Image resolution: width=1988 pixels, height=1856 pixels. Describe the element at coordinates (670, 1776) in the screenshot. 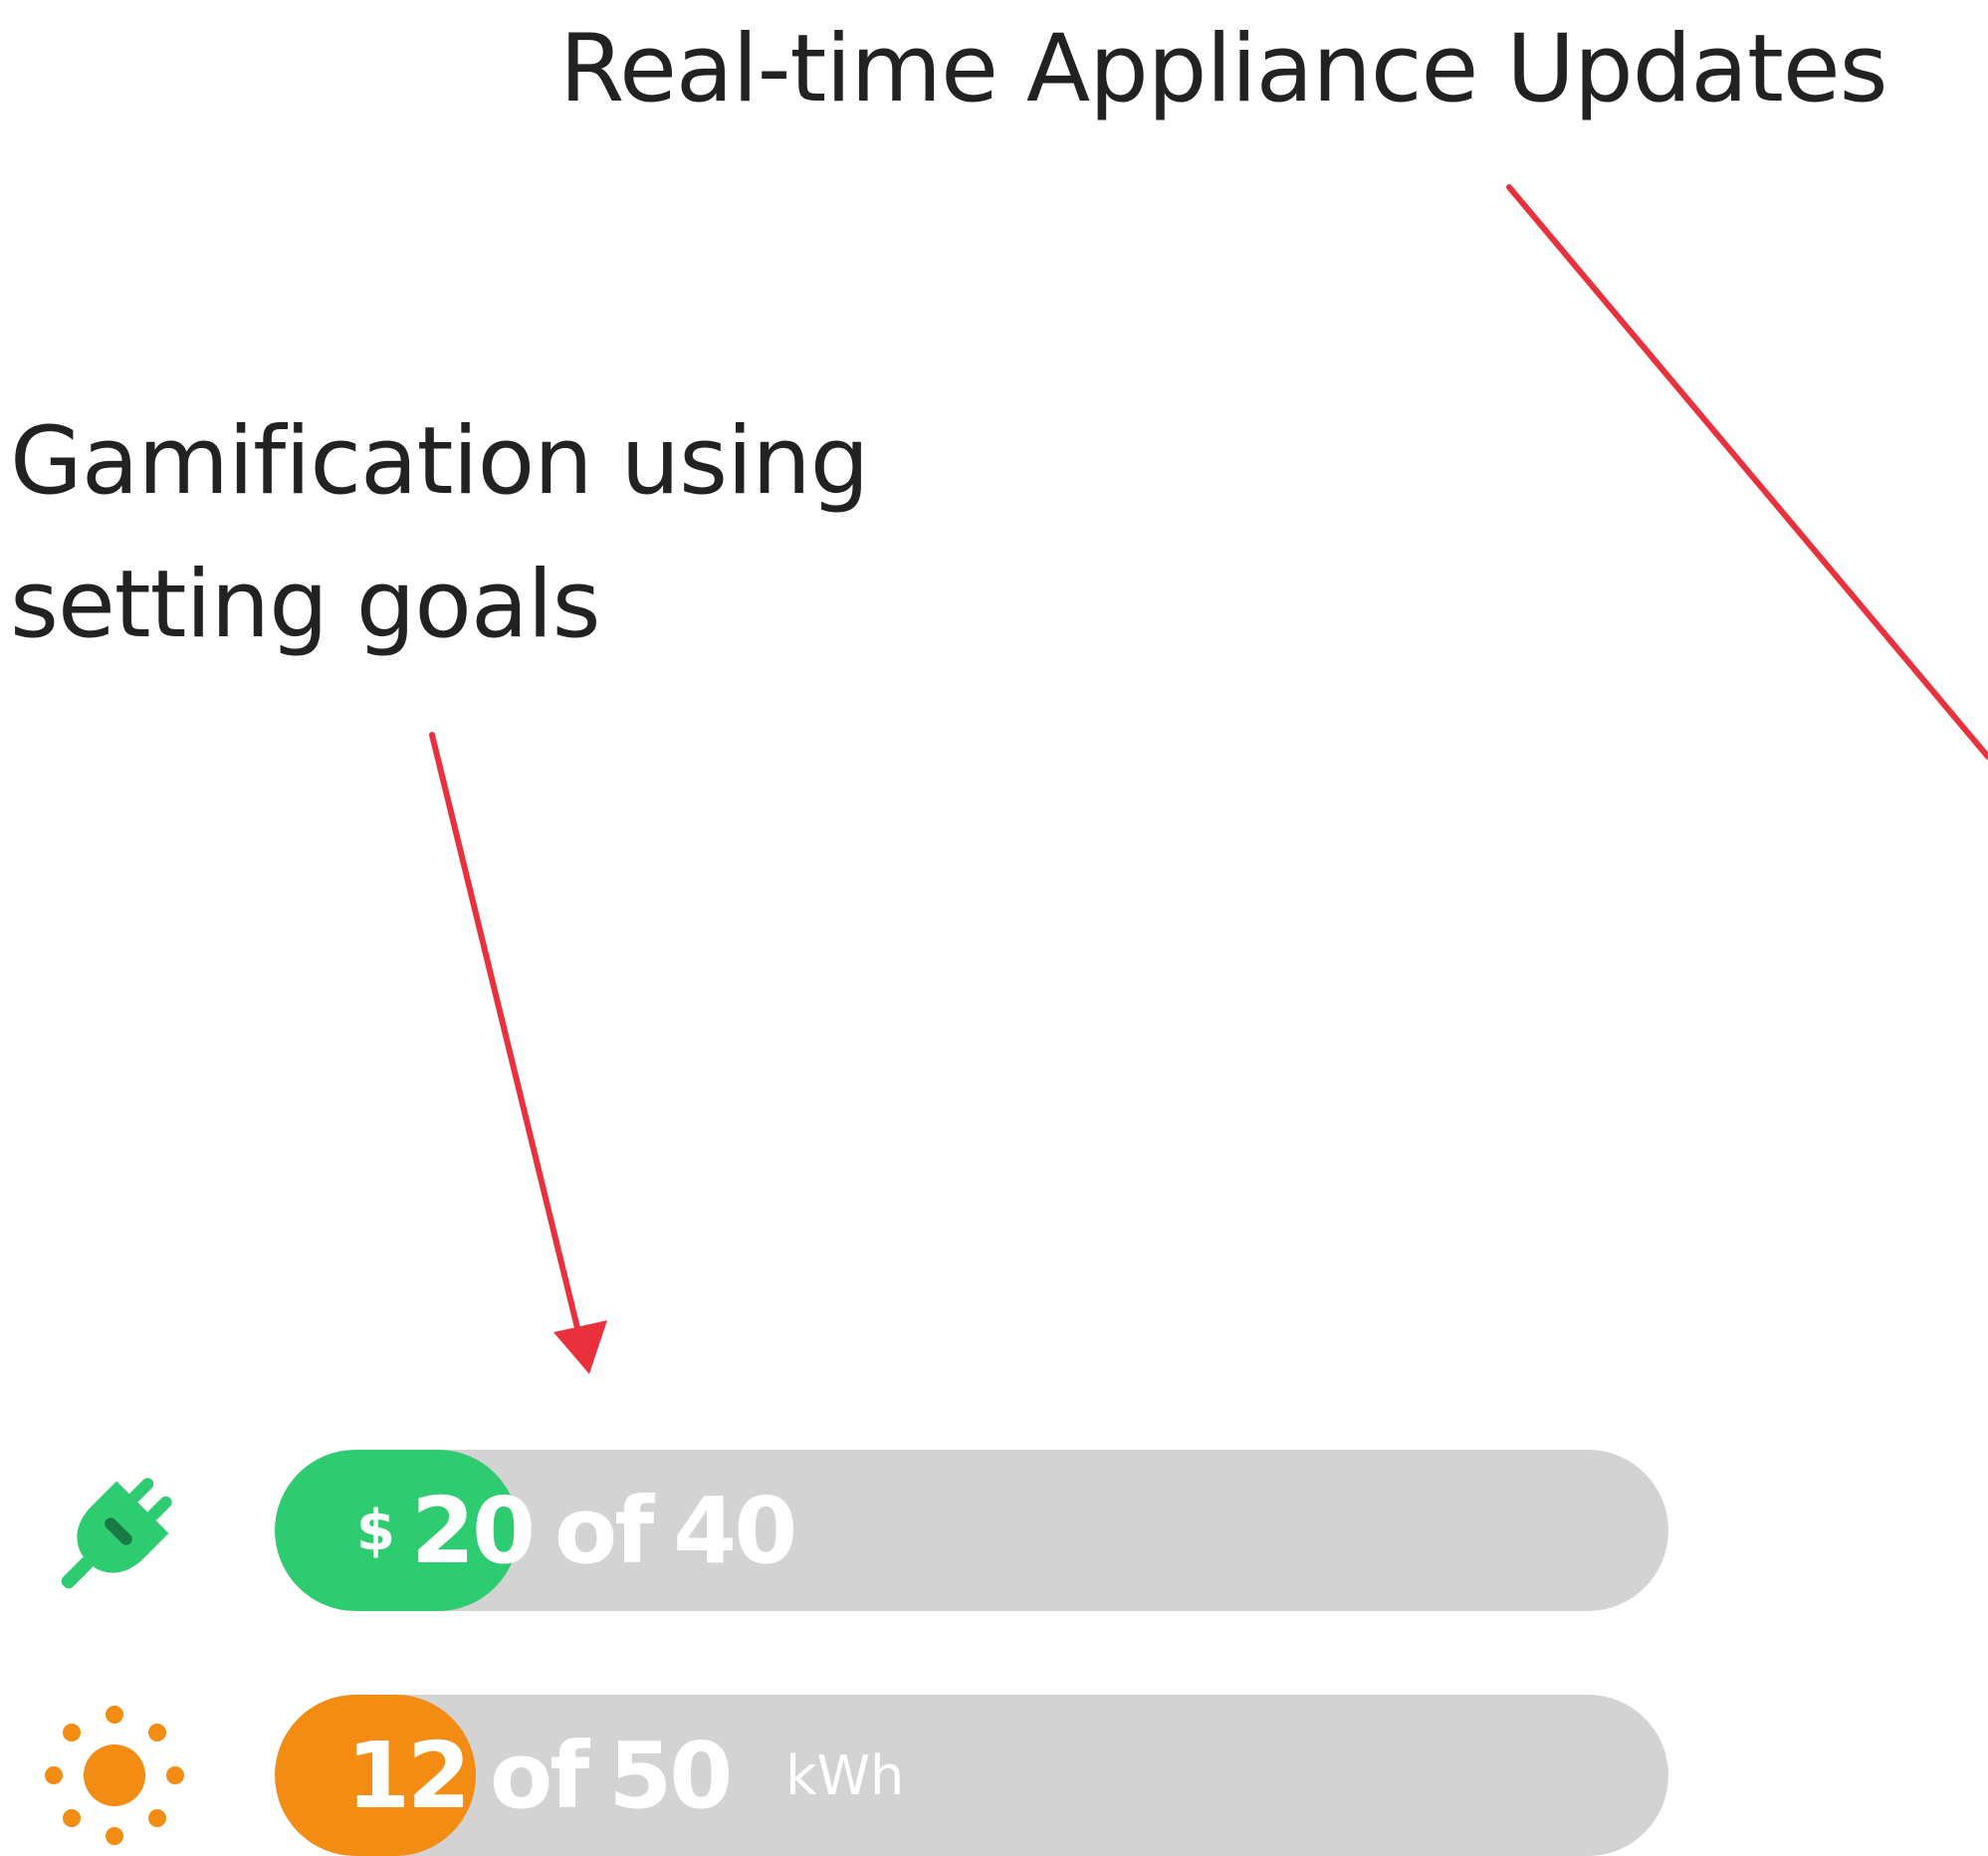

I see `energy-target-value: 50` at that location.